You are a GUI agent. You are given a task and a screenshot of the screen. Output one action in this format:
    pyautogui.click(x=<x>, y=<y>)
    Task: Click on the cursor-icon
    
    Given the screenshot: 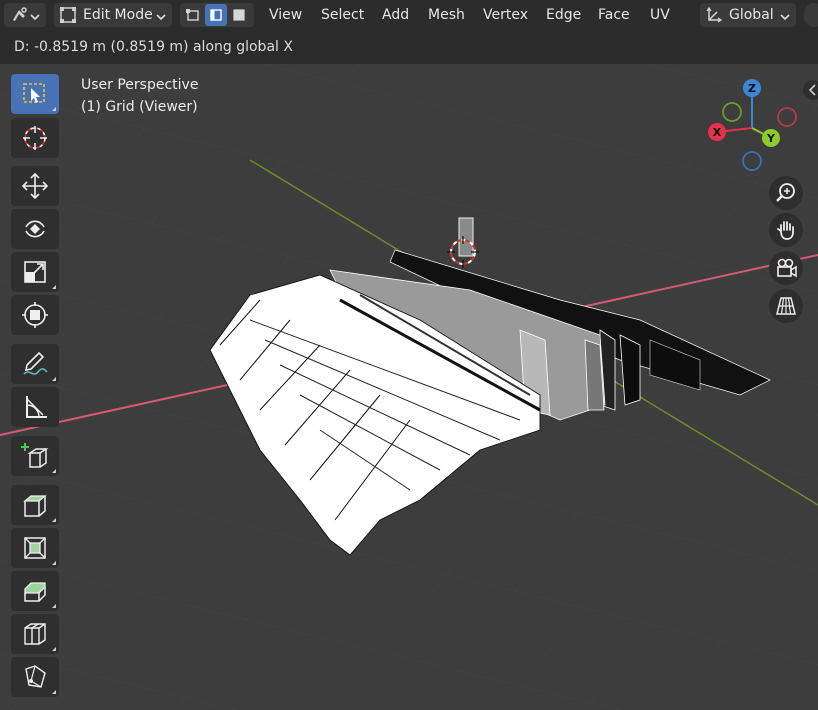 What is the action you would take?
    pyautogui.click(x=35, y=138)
    